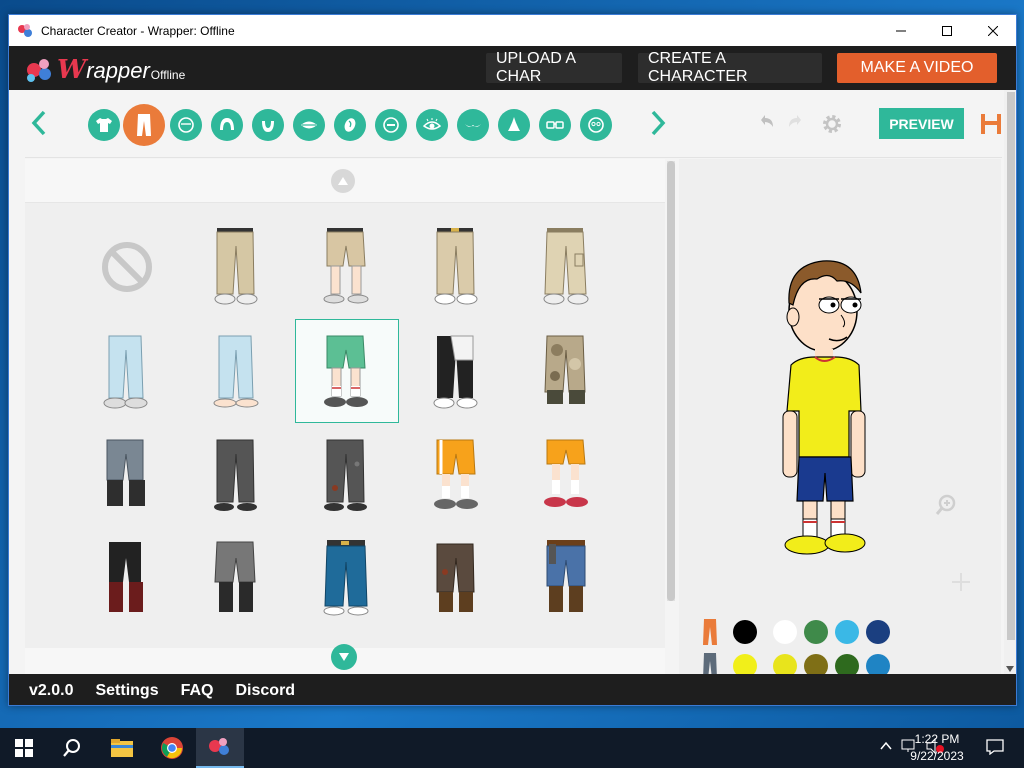  I want to click on nose-icon, so click(514, 124).